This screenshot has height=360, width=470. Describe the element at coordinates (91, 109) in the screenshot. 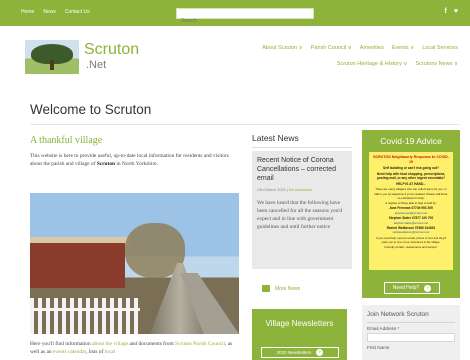

I see `page-title: Welcome to Scruton` at that location.